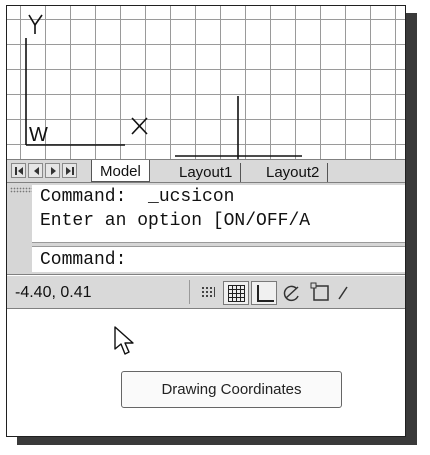  I want to click on last-tab-icon, so click(69, 170).